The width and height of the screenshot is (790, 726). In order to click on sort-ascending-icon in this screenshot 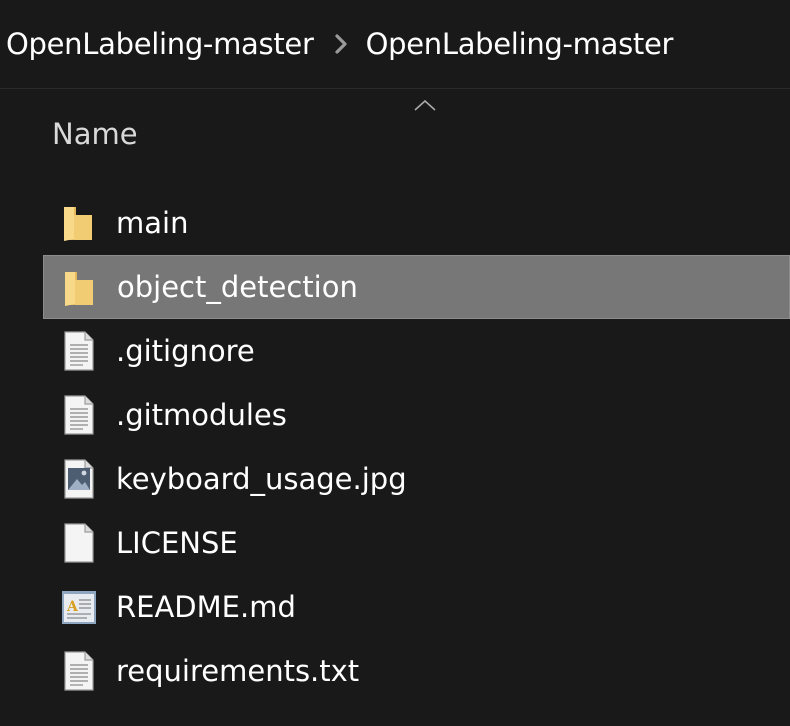, I will do `click(425, 104)`.